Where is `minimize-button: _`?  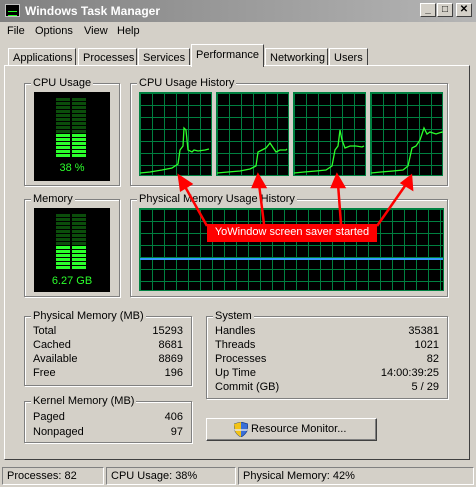
minimize-button: _ is located at coordinates (428, 10).